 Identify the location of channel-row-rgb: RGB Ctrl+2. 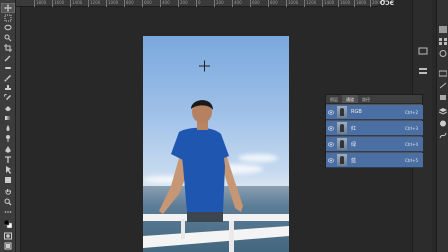
(374, 112).